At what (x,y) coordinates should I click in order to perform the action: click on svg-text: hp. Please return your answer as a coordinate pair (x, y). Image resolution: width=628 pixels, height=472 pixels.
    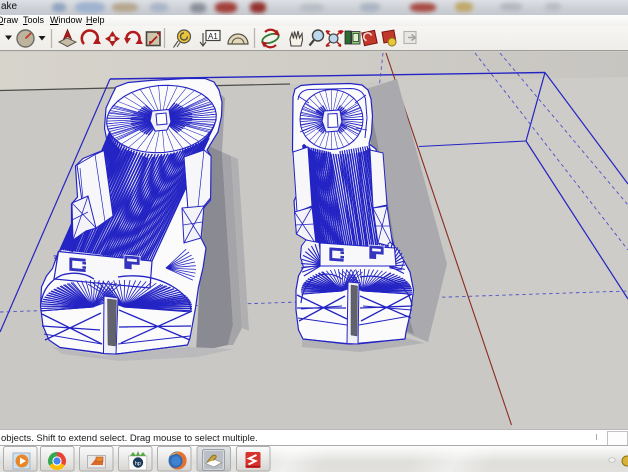
    Looking at the image, I should click on (138, 464).